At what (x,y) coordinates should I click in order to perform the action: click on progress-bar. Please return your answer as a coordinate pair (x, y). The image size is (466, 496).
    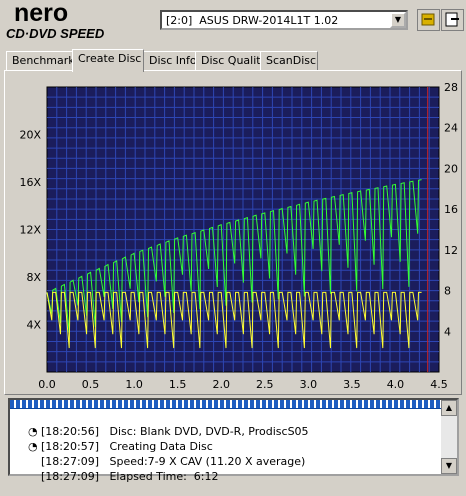
    Looking at the image, I should click on (226, 404).